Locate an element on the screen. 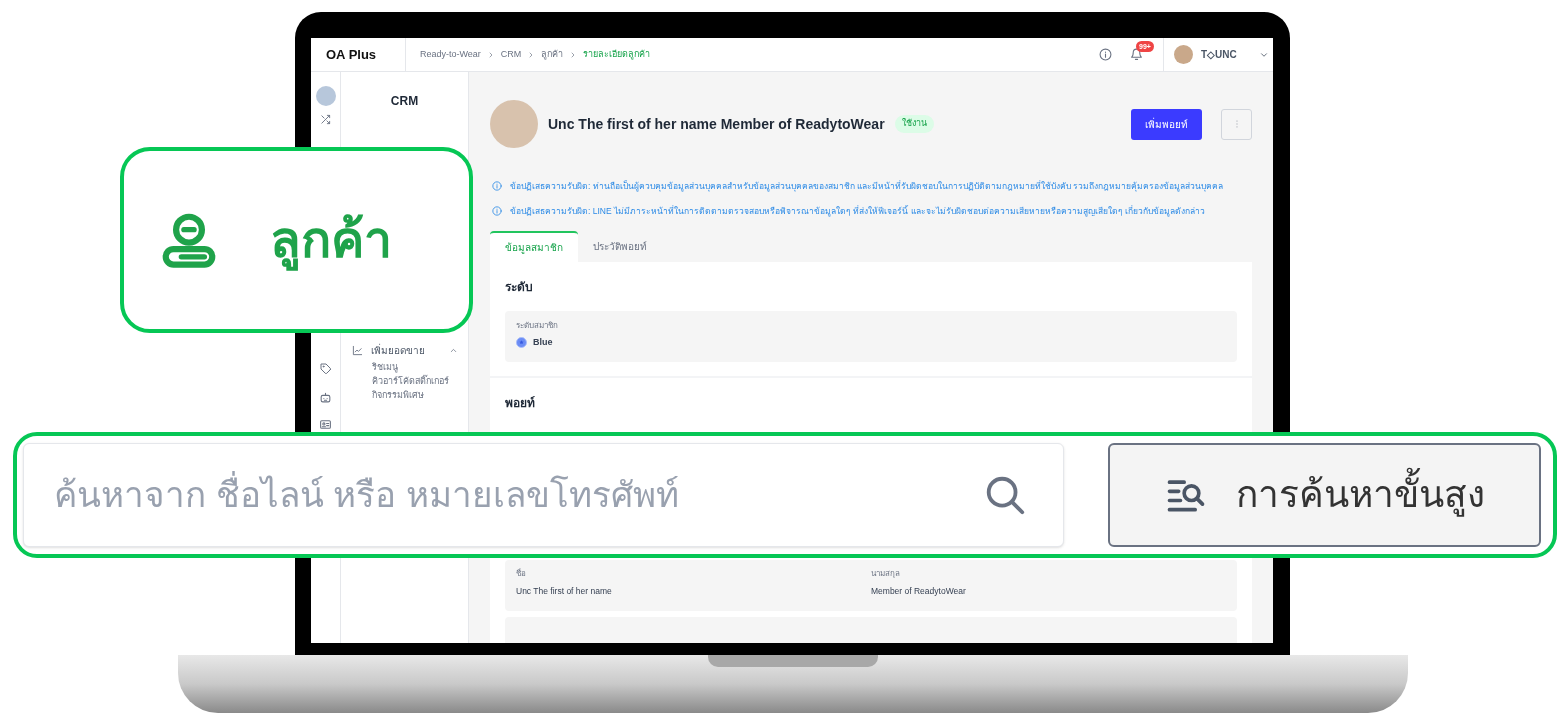 This screenshot has height=719, width=1557. star-badge-icon is located at coordinates (521, 343).